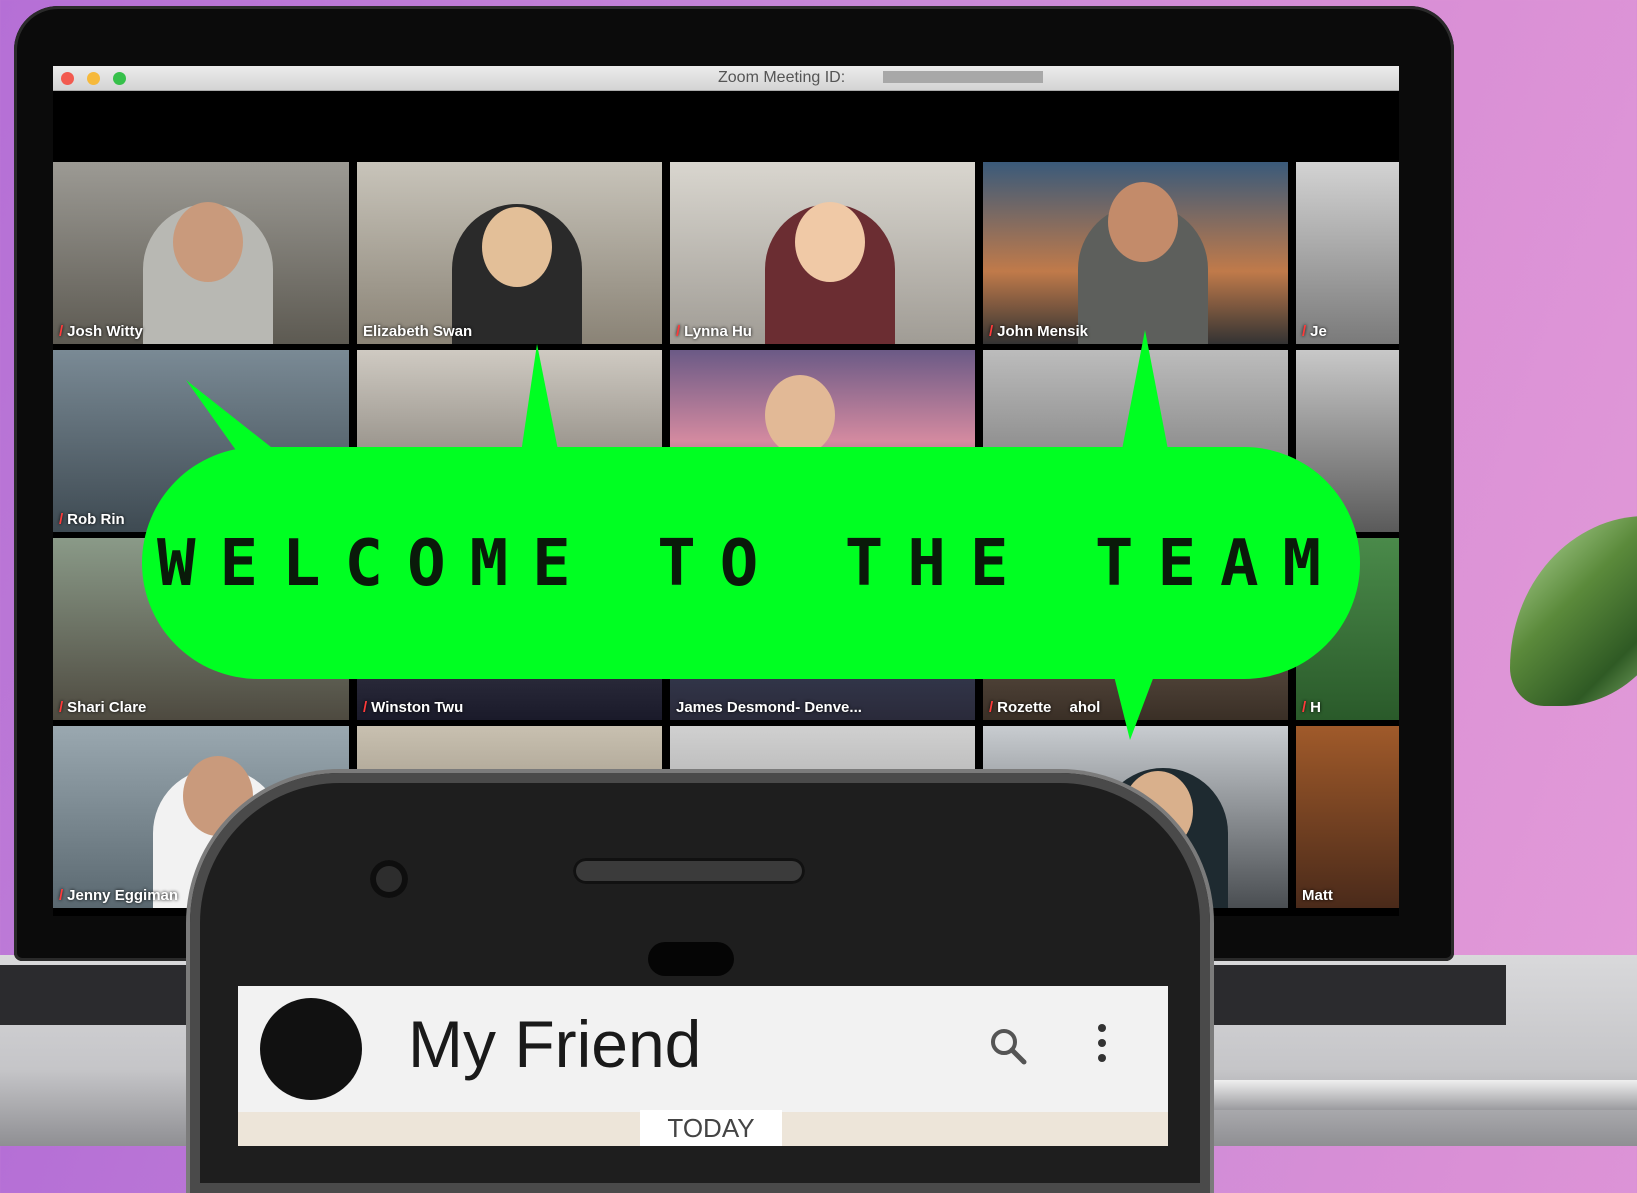  What do you see at coordinates (689, 871) in the screenshot?
I see `phone-speaker` at bounding box center [689, 871].